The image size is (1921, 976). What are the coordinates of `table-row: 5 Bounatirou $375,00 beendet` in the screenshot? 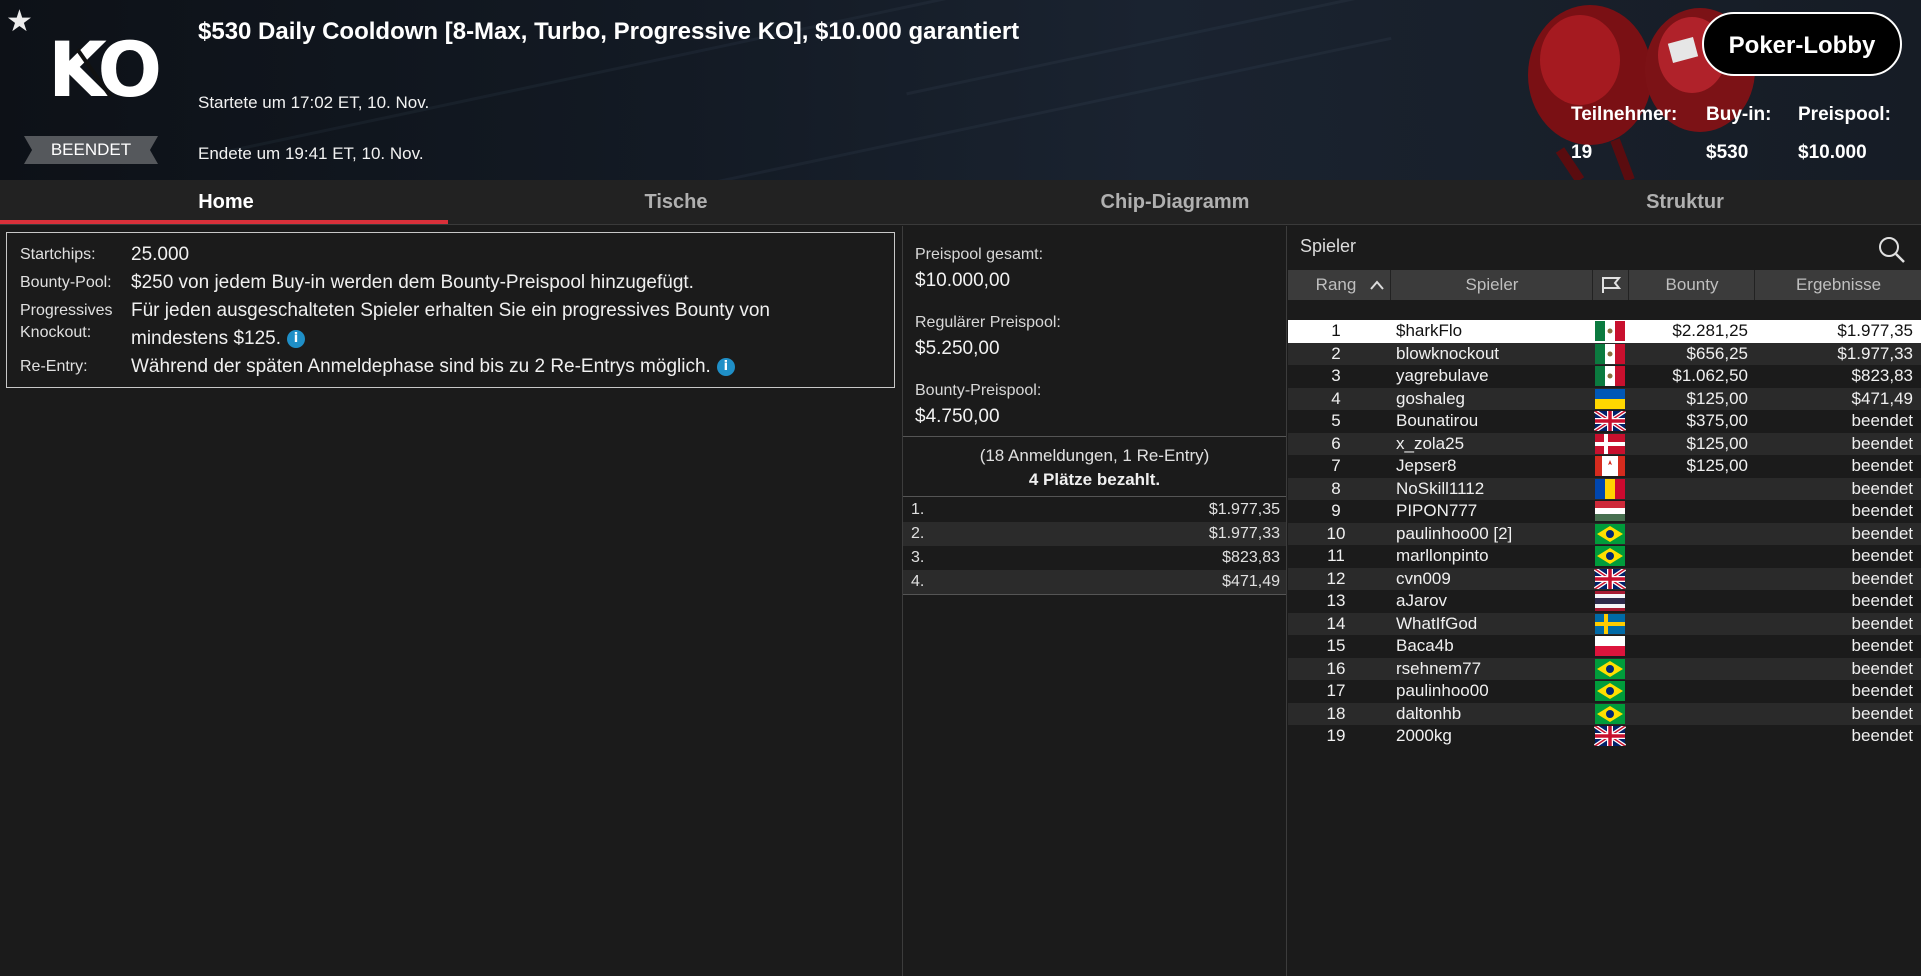 It's located at (1604, 421).